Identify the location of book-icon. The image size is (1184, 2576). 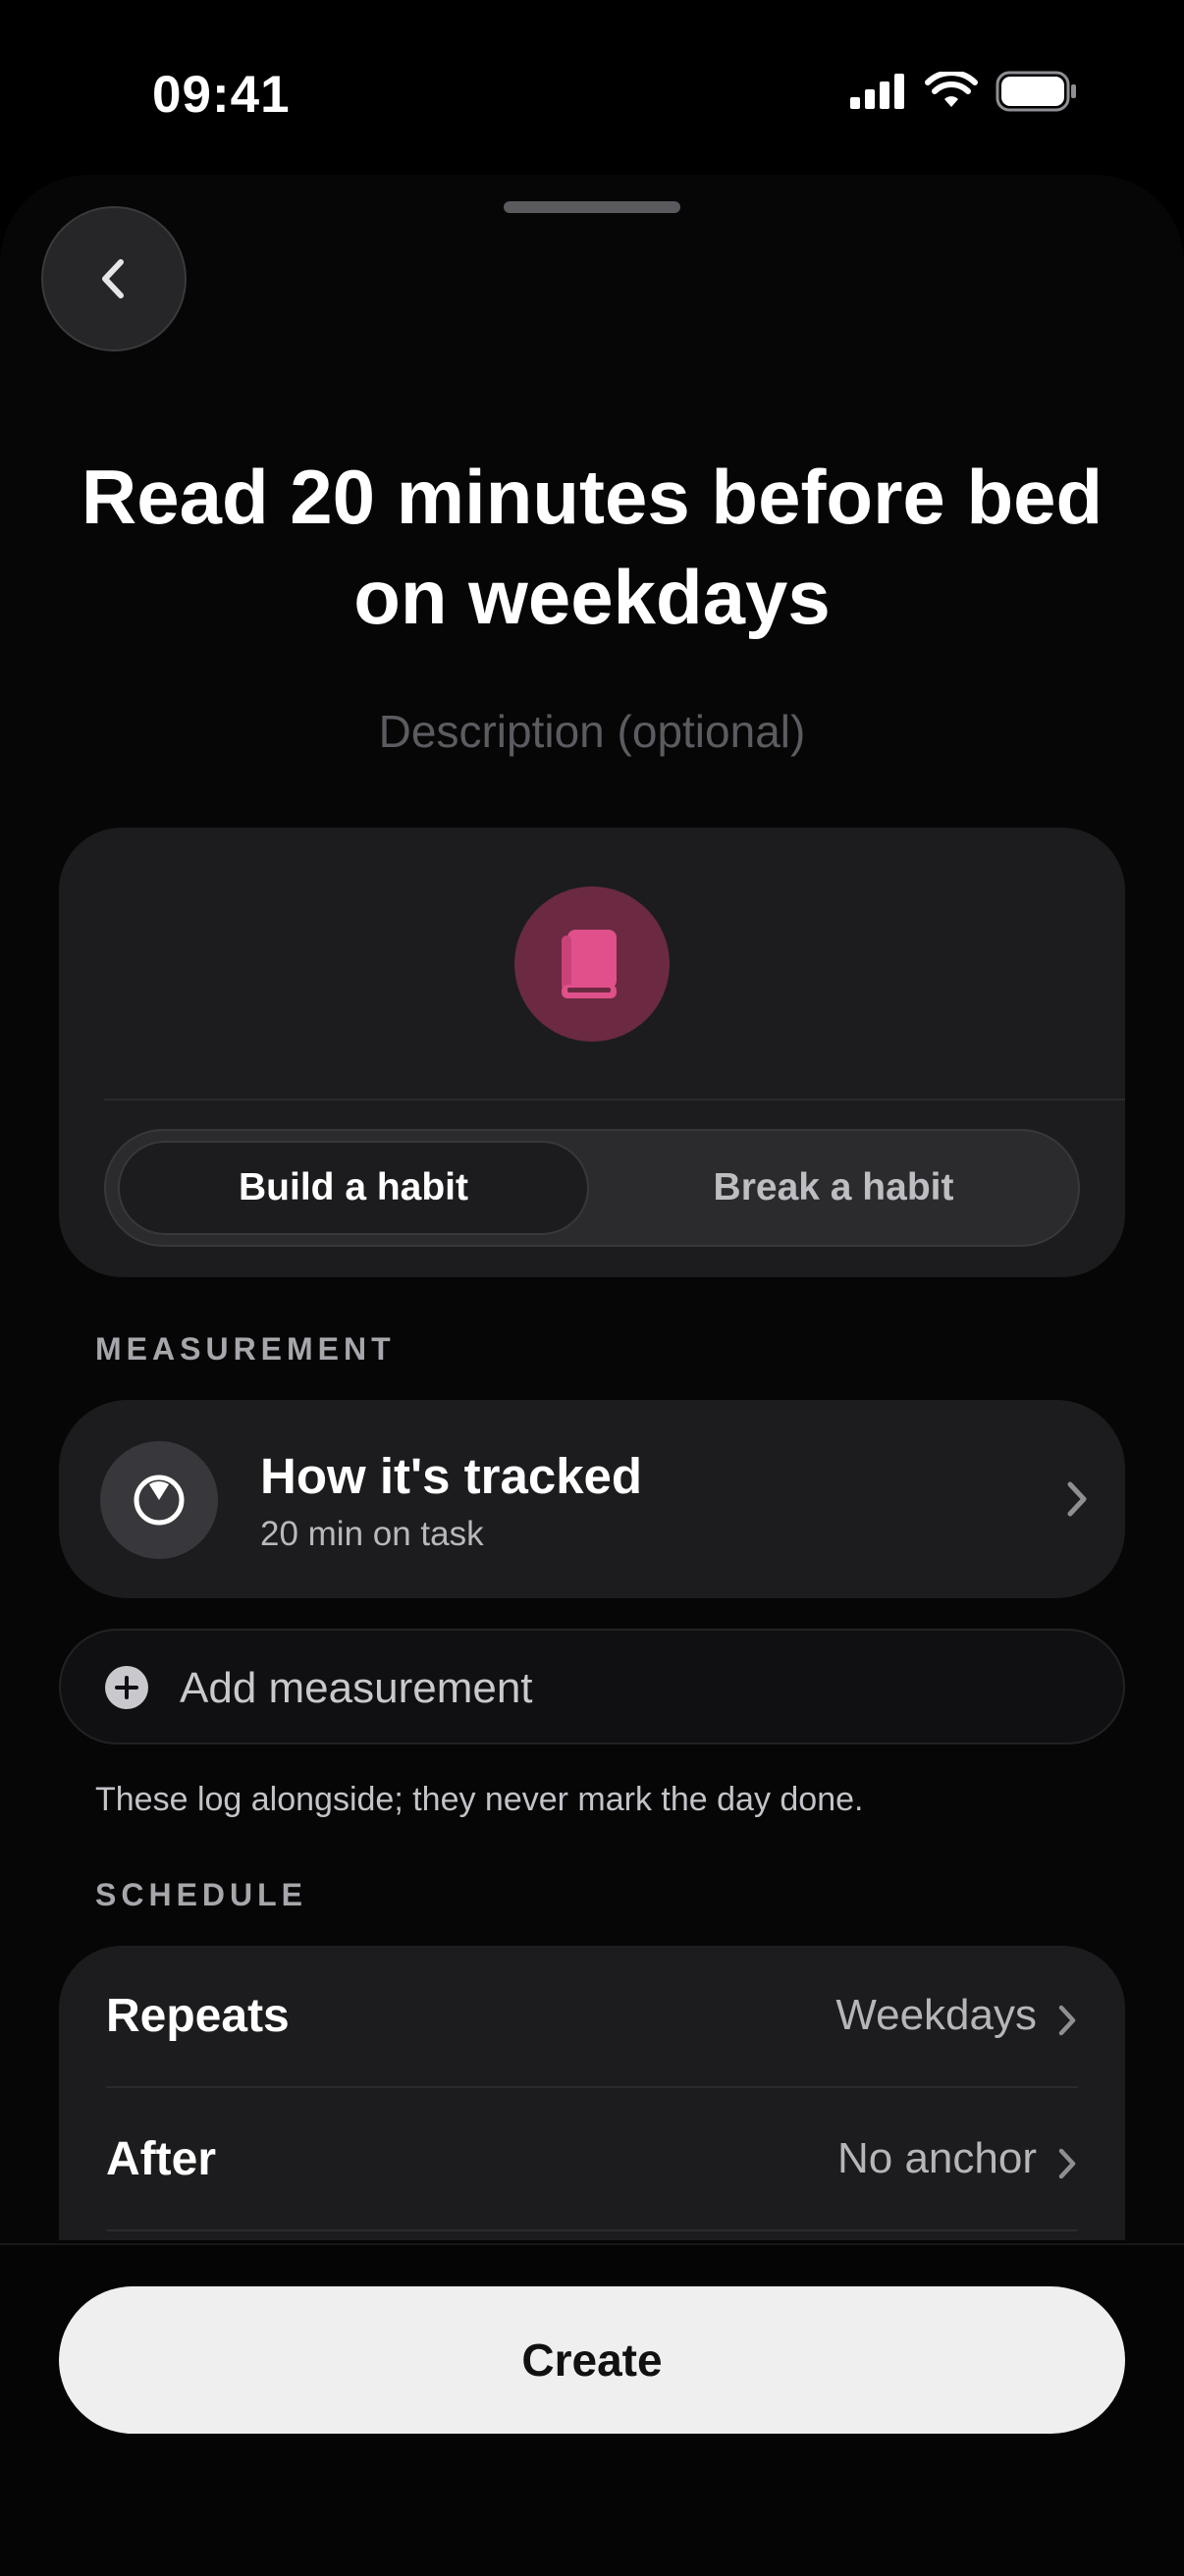
(589, 964).